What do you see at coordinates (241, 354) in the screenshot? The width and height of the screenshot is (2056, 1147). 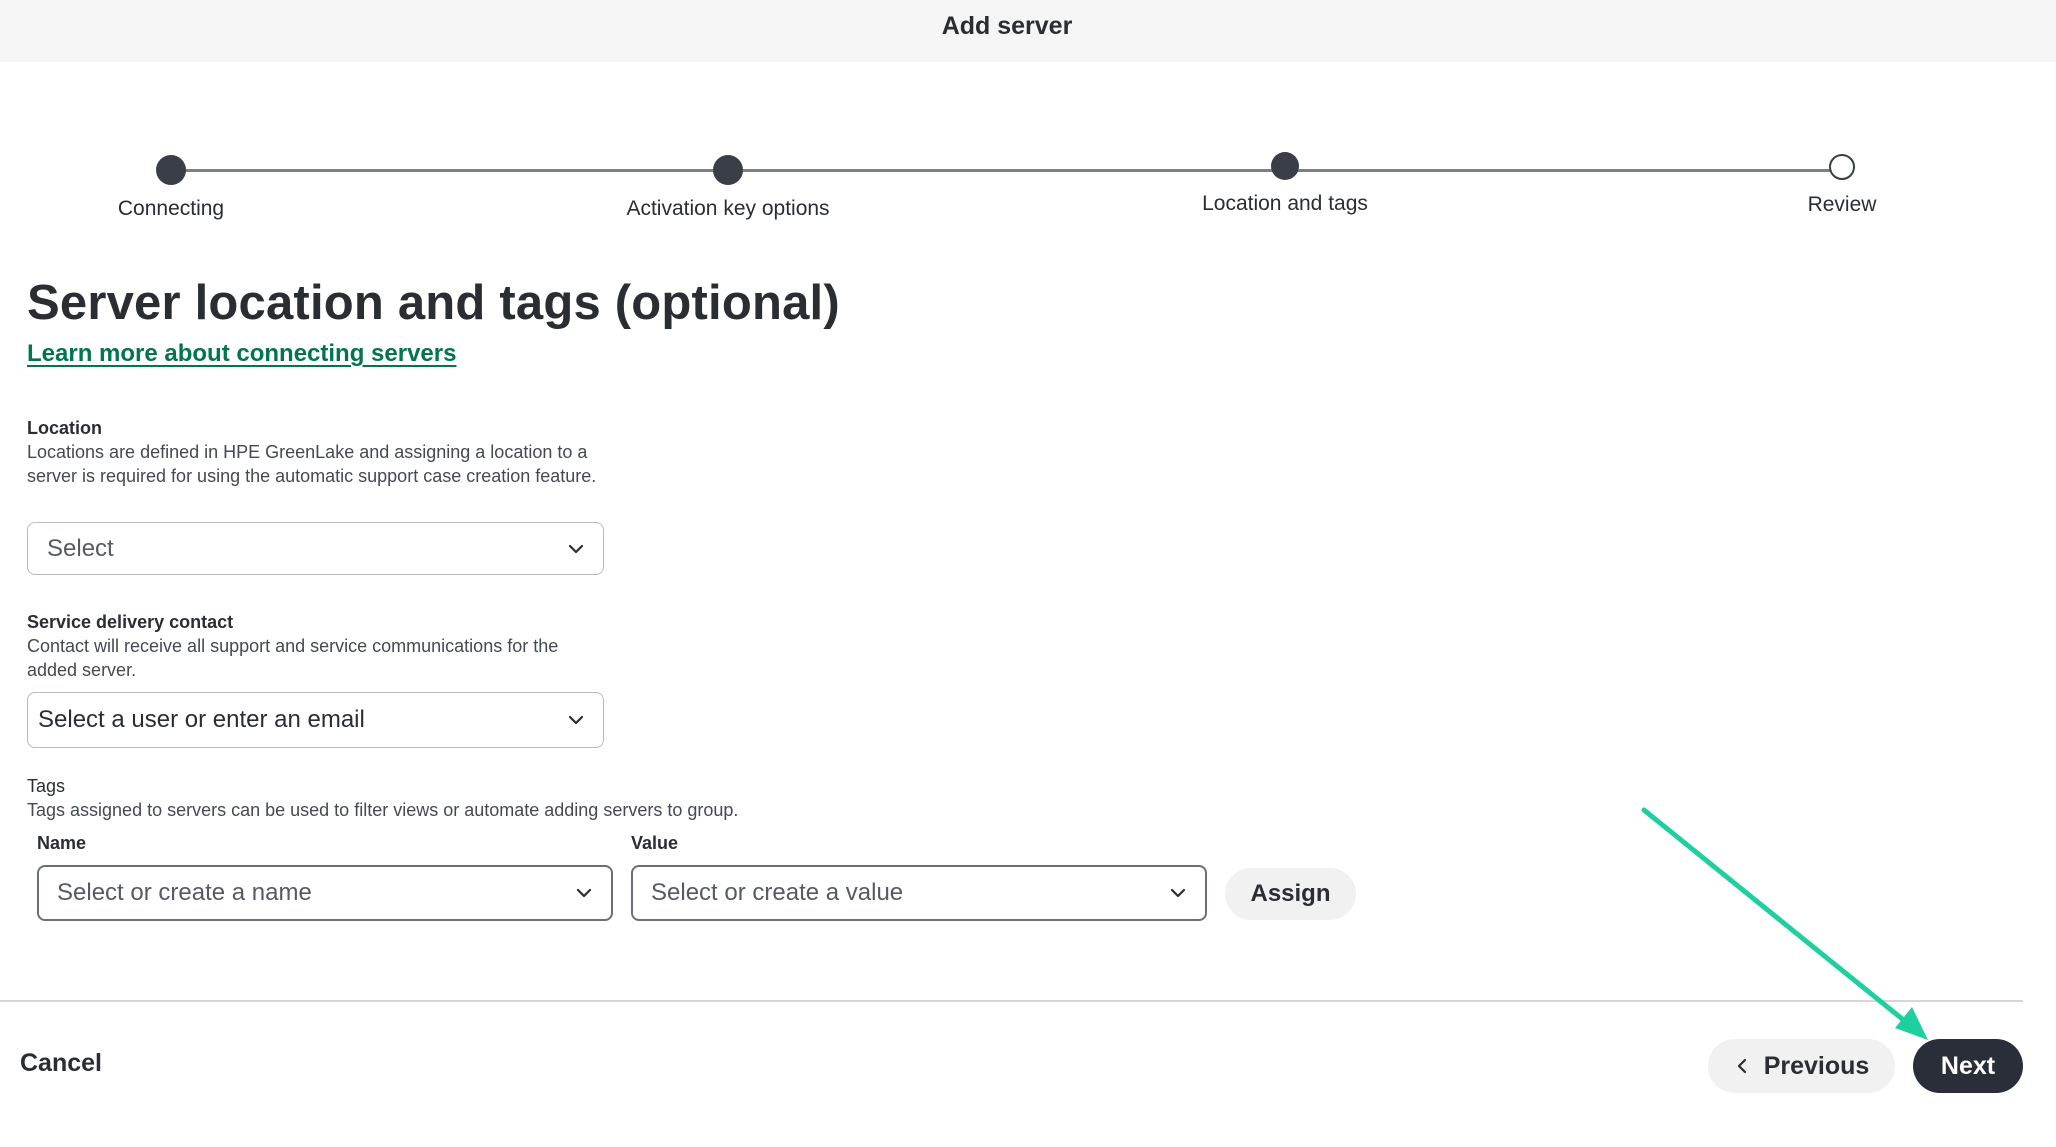 I see `learn-more-link: Learn more about connecting servers` at bounding box center [241, 354].